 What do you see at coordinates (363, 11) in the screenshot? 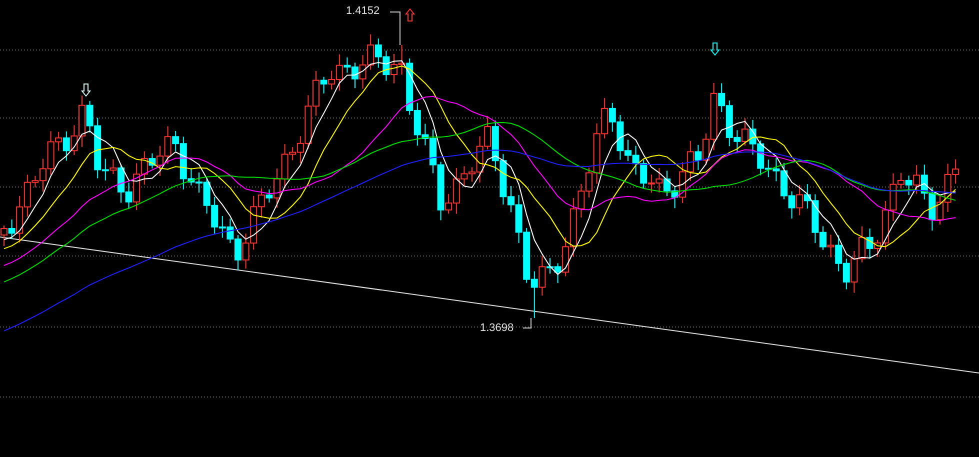
I see `high-price-label: 1.4152` at bounding box center [363, 11].